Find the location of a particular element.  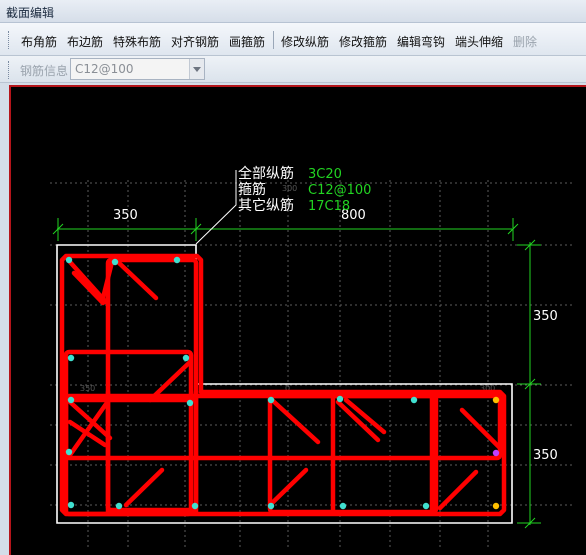

label-other-long-bar: 其它纵筋 is located at coordinates (266, 205).